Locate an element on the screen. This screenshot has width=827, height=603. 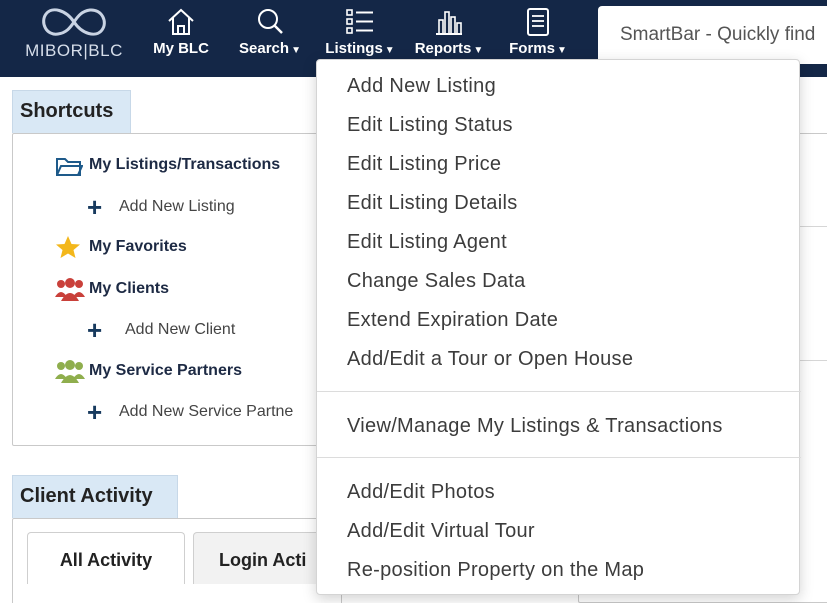
menu-item-add-edit-virtual-tour: Add/Edit Virtual Tour is located at coordinates (441, 531).